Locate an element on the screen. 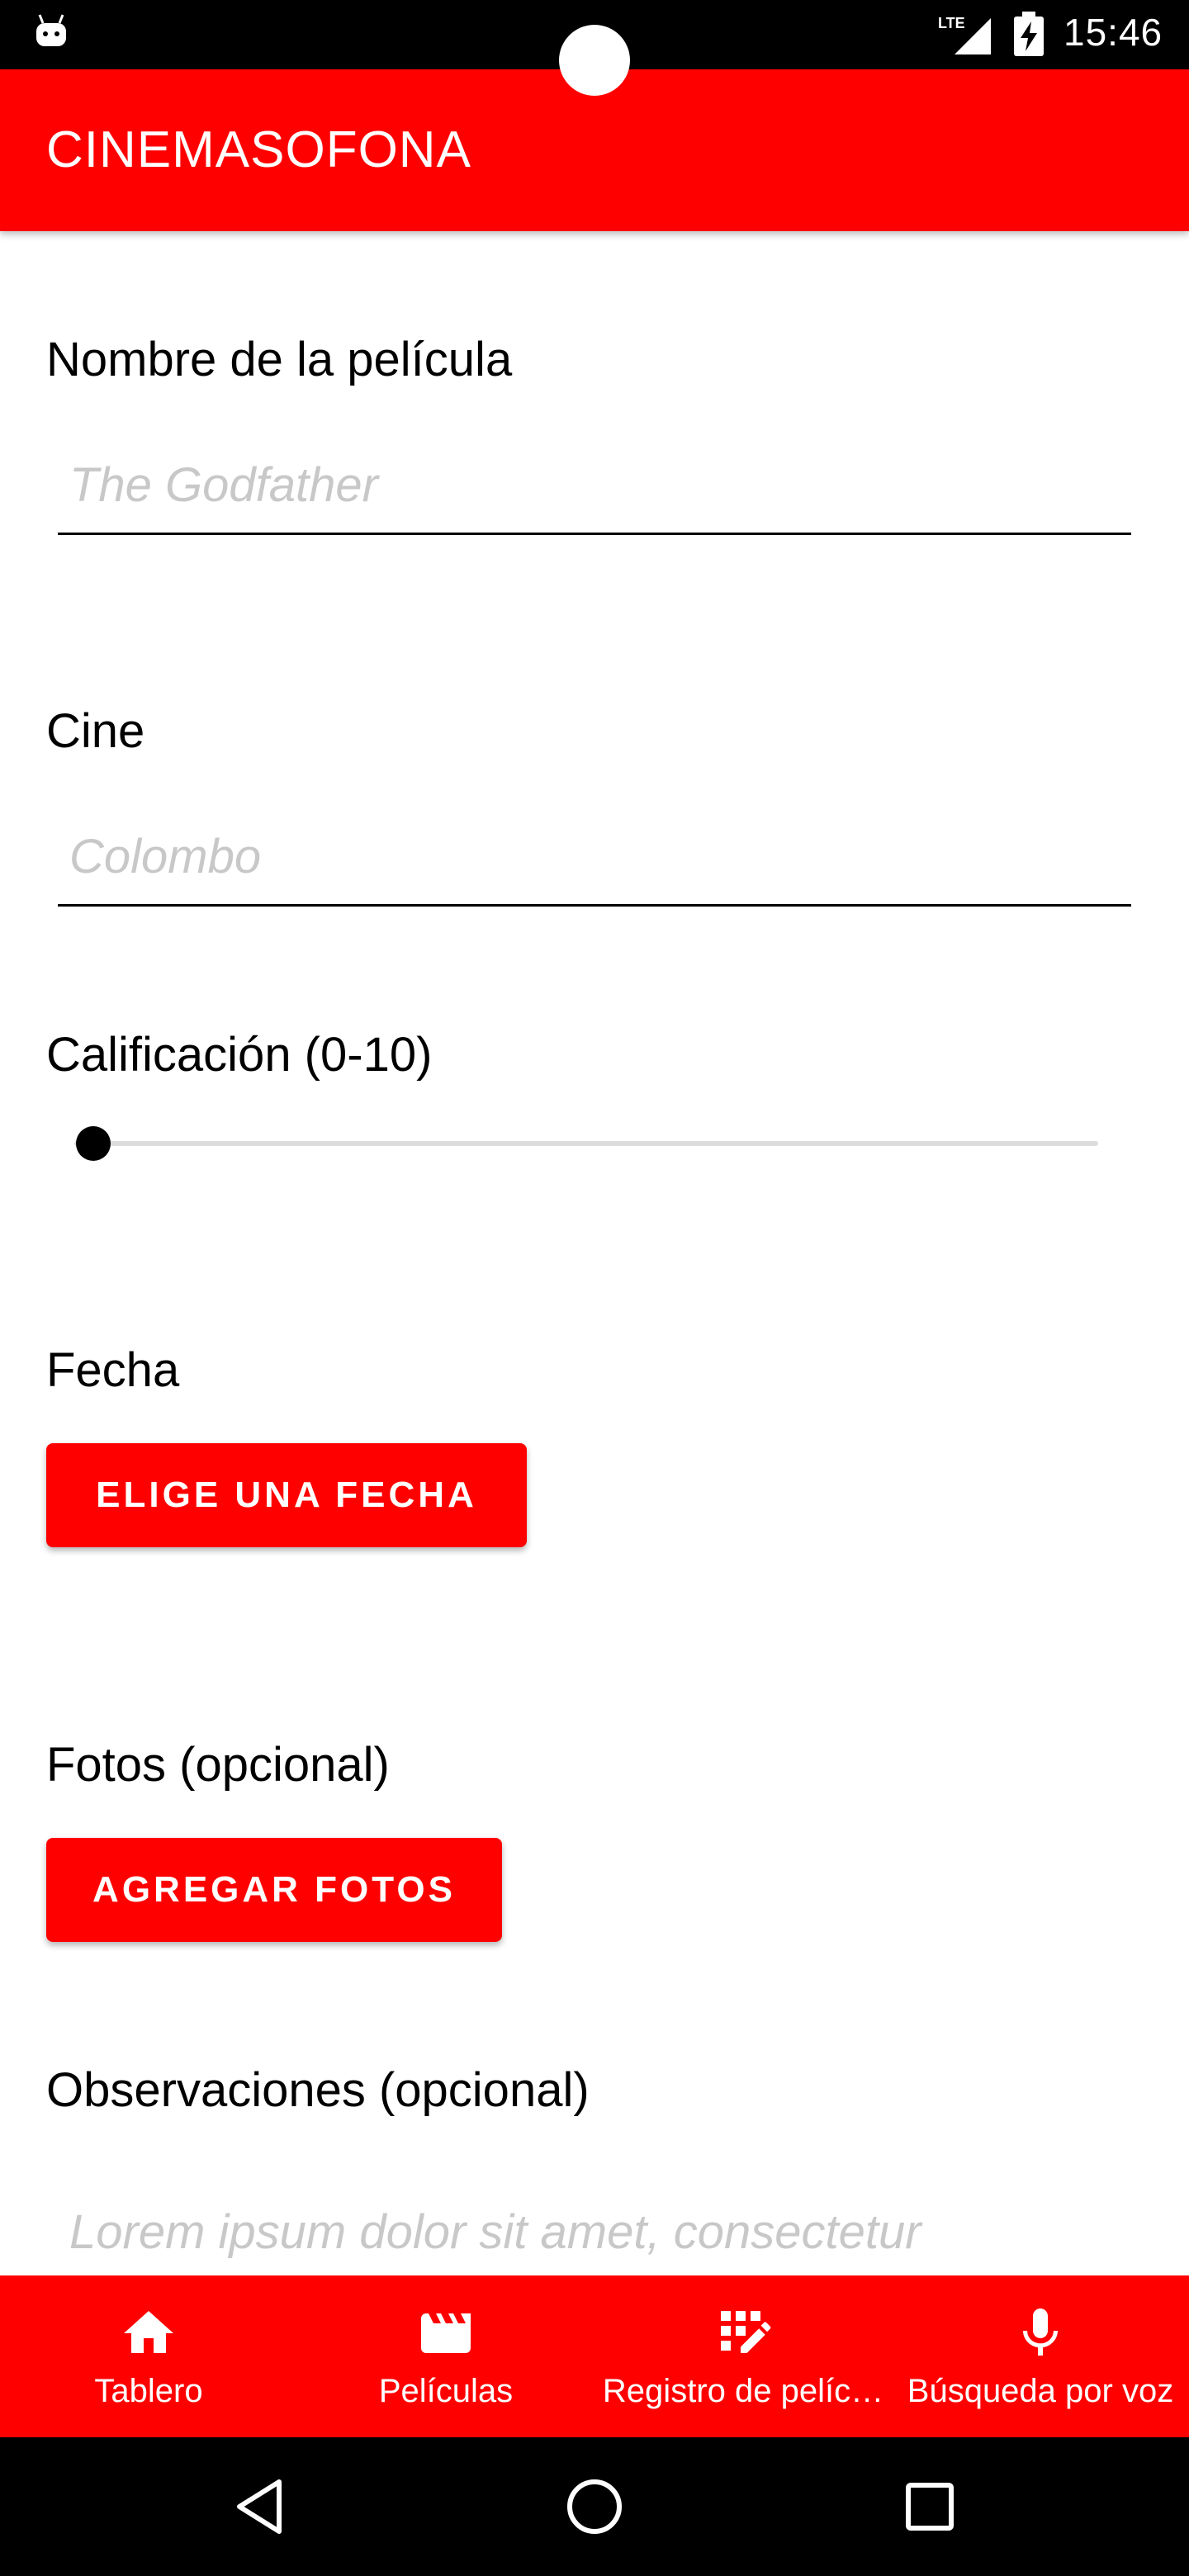  battery-charging-icon is located at coordinates (1029, 34).